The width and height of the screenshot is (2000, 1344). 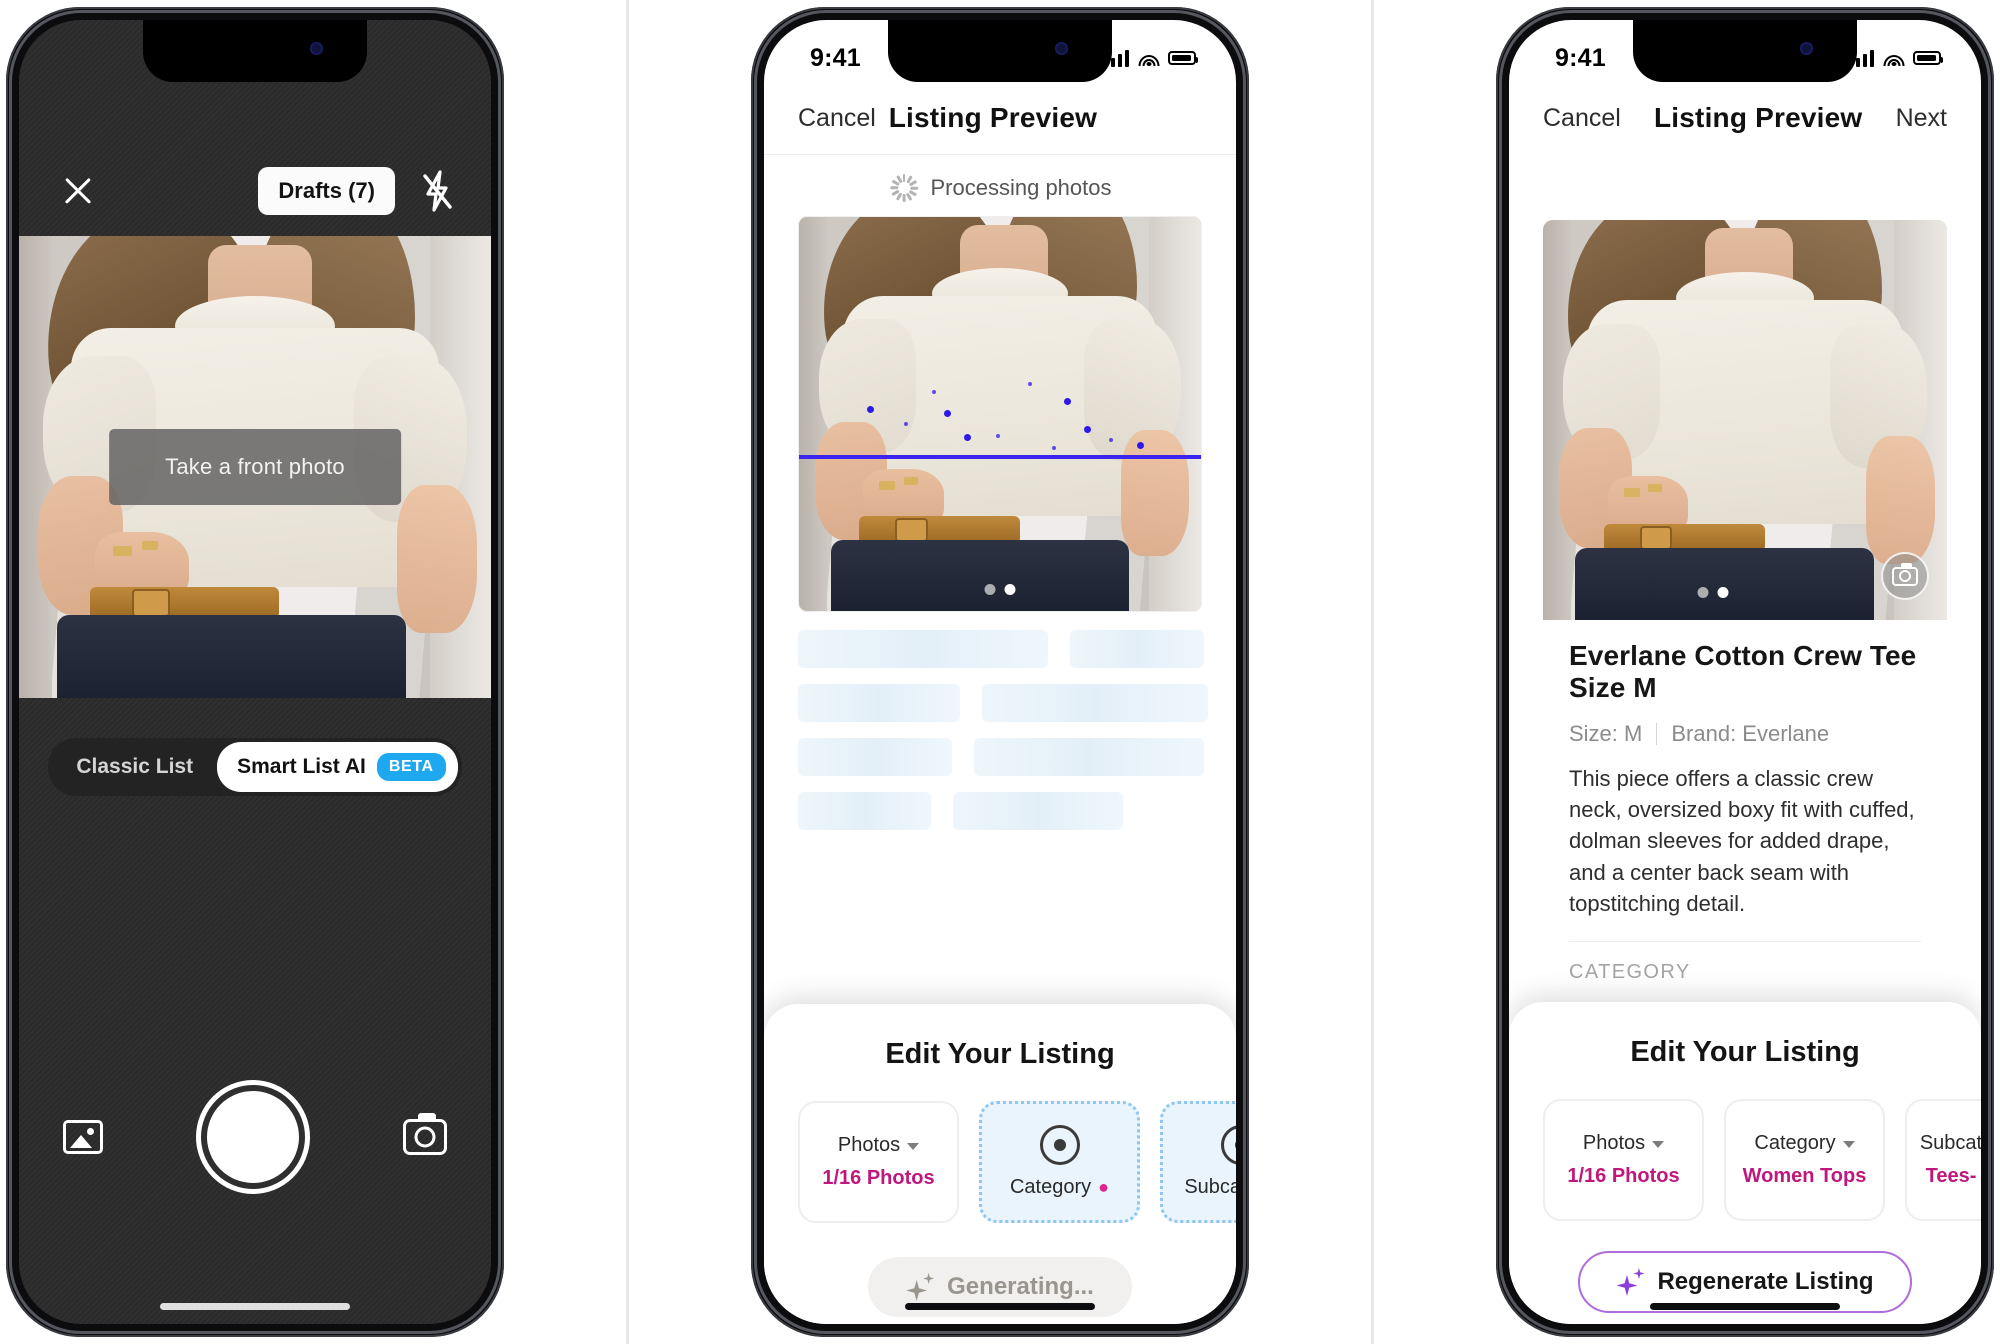 I want to click on camera-icon, so click(x=1905, y=576).